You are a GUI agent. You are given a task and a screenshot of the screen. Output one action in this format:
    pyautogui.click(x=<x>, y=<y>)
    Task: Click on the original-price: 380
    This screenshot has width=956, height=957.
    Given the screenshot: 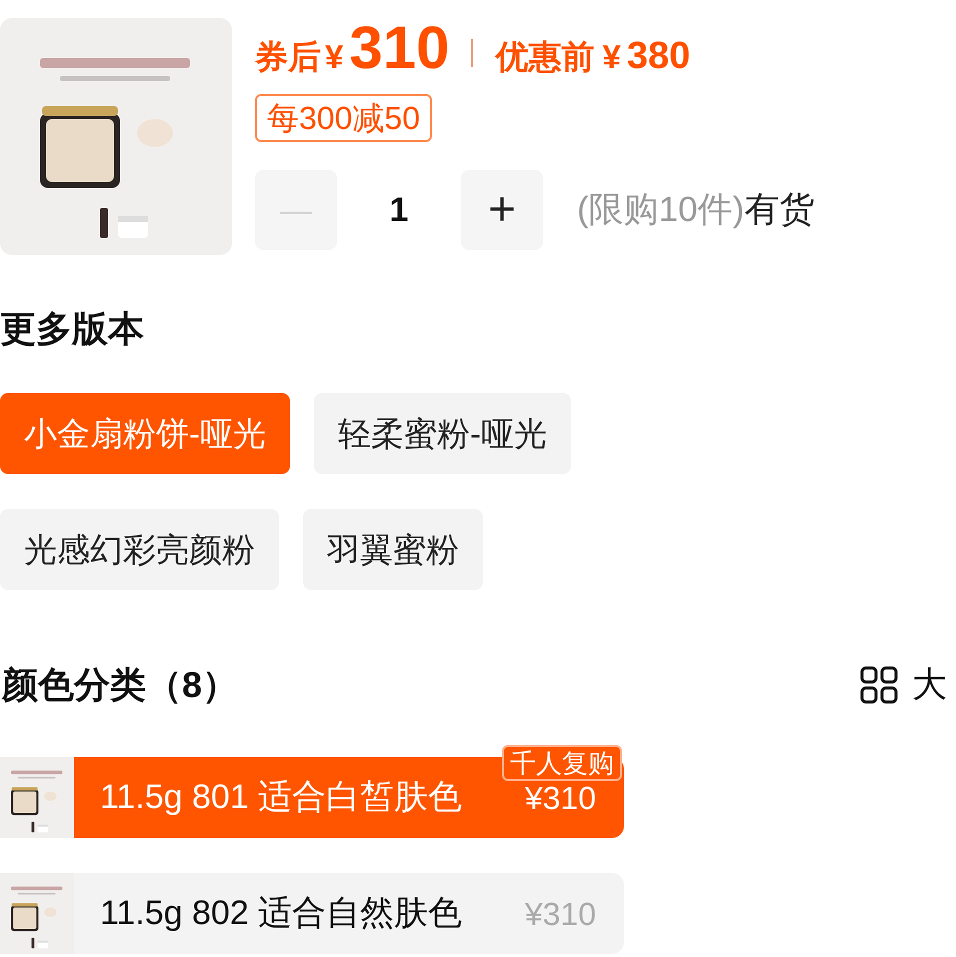 What is the action you would take?
    pyautogui.click(x=658, y=56)
    